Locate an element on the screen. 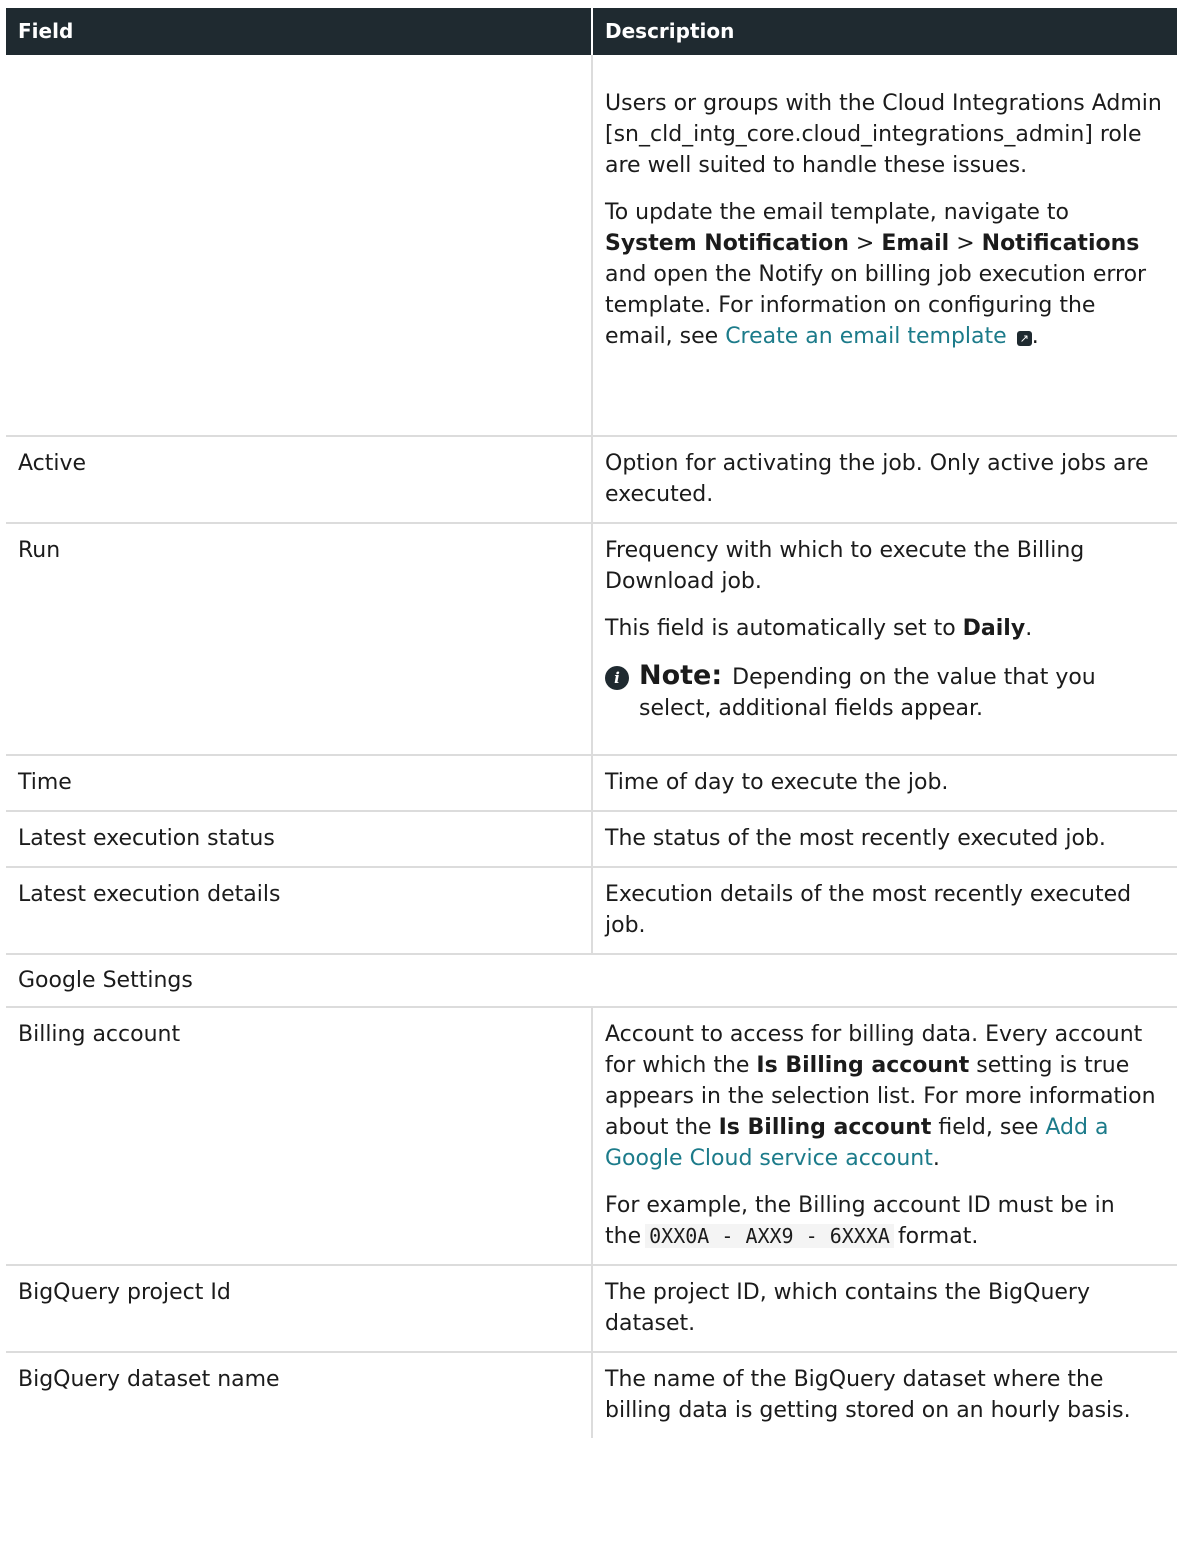  field-name: BigQuery dataset name is located at coordinates (149, 1379).